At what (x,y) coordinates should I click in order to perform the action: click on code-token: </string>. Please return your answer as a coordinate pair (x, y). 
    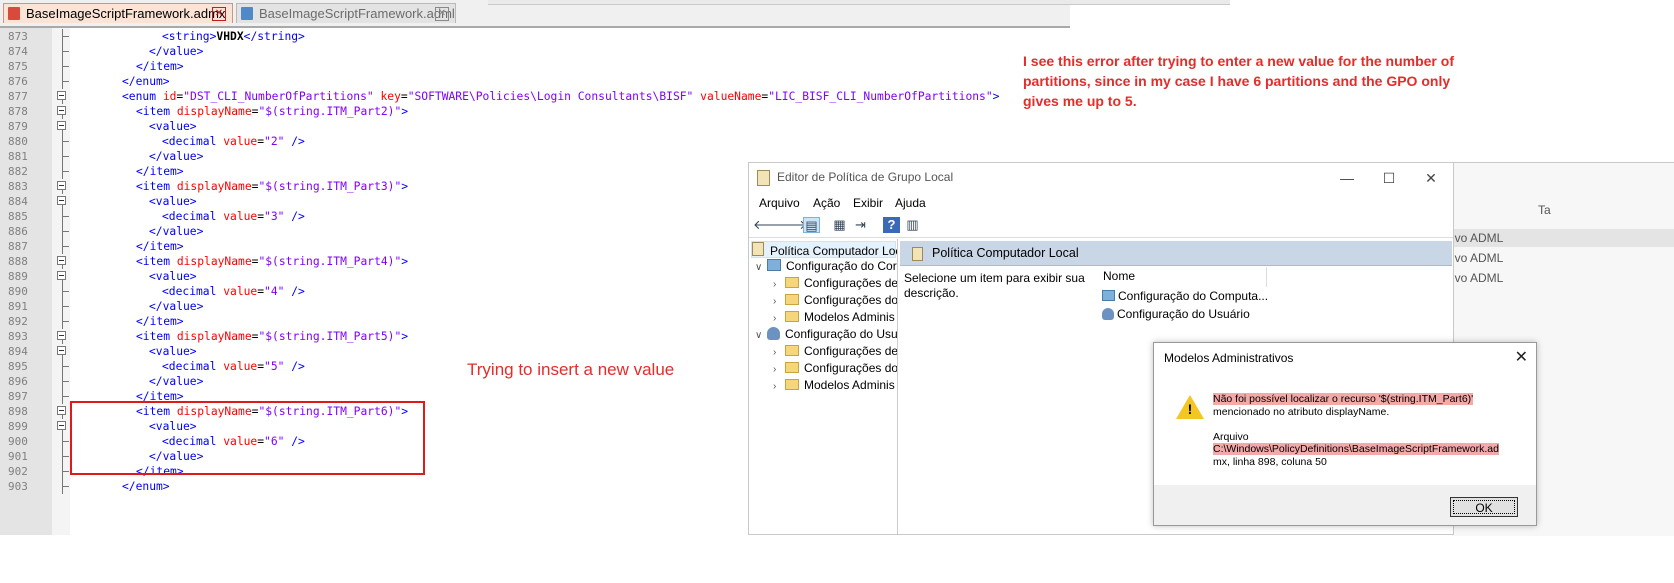
    Looking at the image, I should click on (274, 36).